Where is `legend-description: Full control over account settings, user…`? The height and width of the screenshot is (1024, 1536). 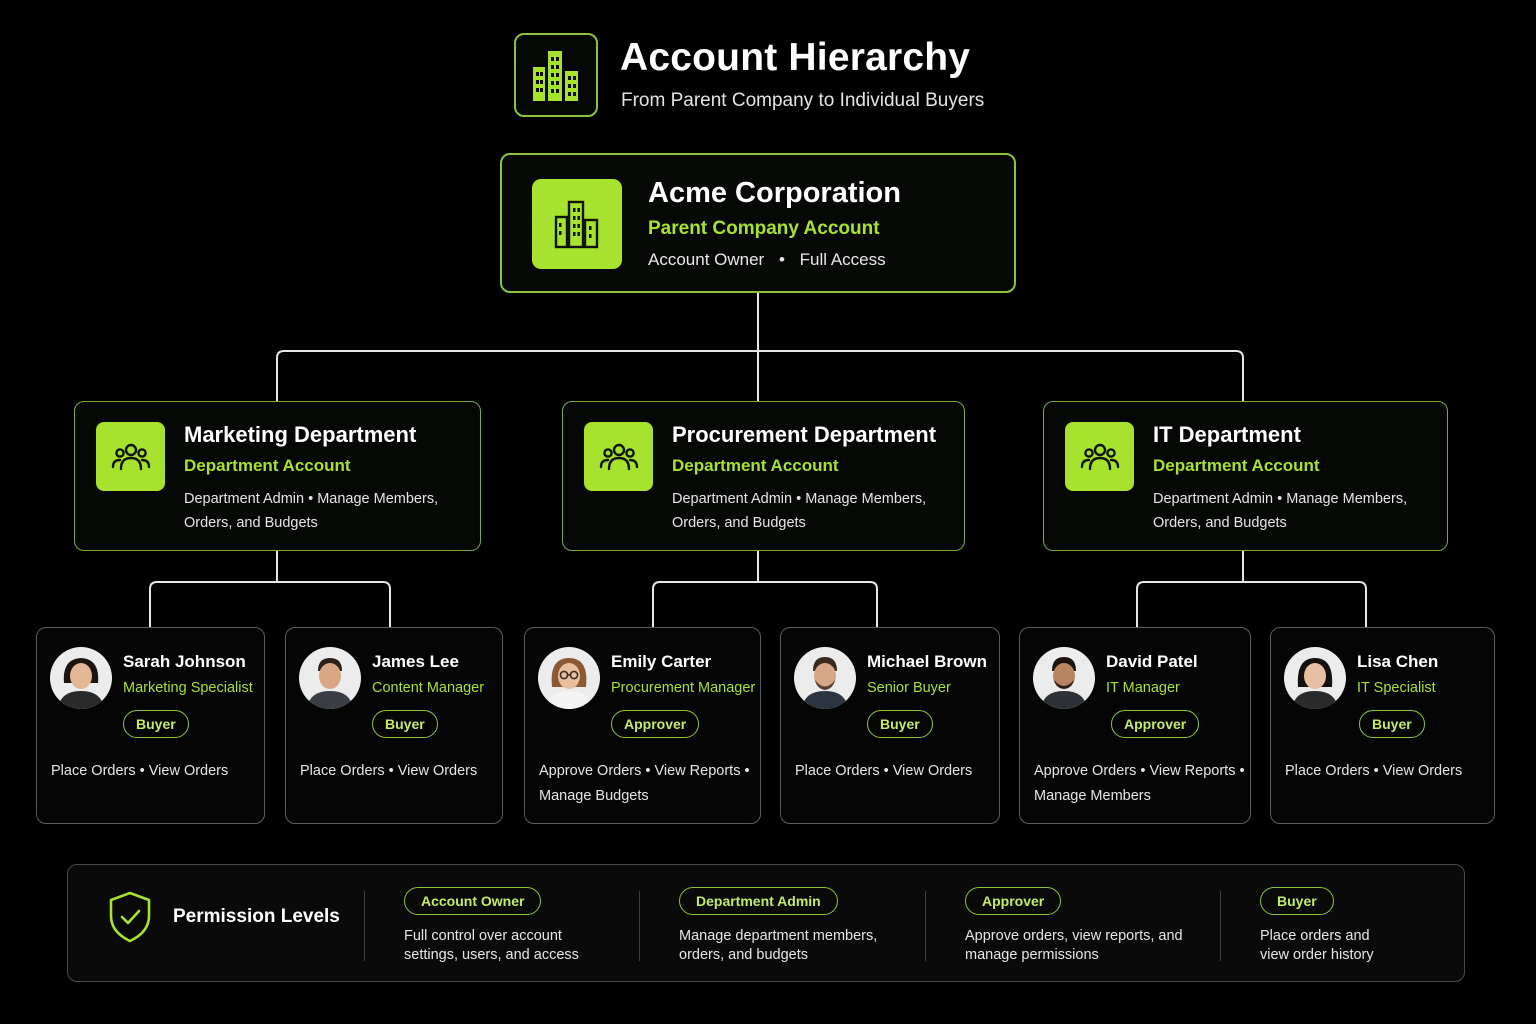 legend-description: Full control over account settings, user… is located at coordinates (491, 945).